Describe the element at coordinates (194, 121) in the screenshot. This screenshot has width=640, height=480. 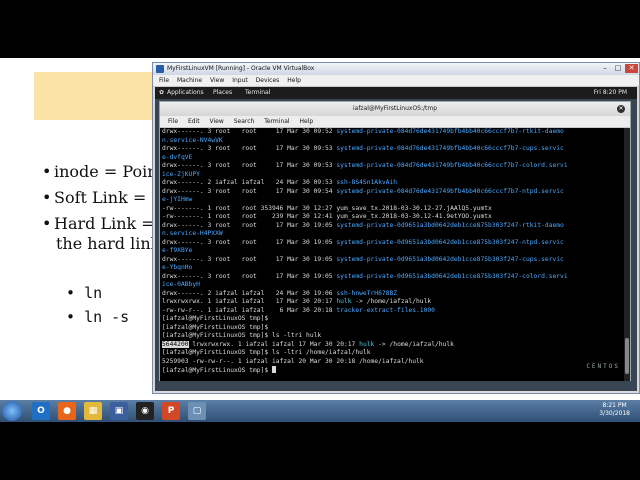
I see `terminal-menu-edit: Edit` at that location.